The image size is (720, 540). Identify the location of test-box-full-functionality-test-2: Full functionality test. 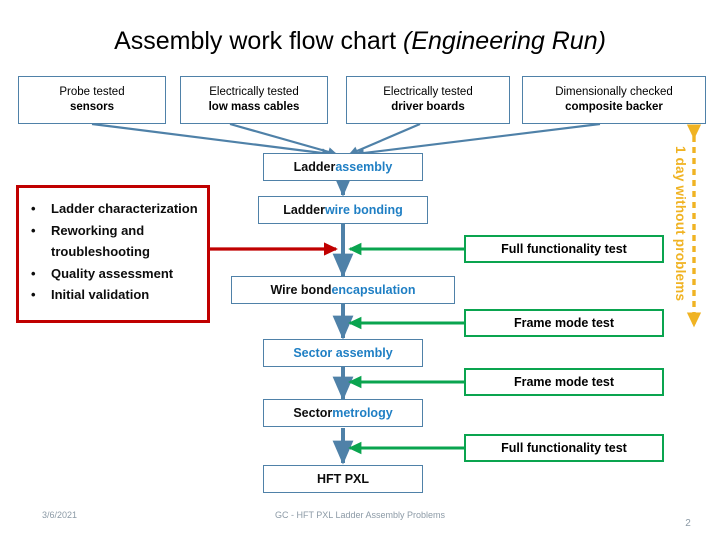
(564, 448).